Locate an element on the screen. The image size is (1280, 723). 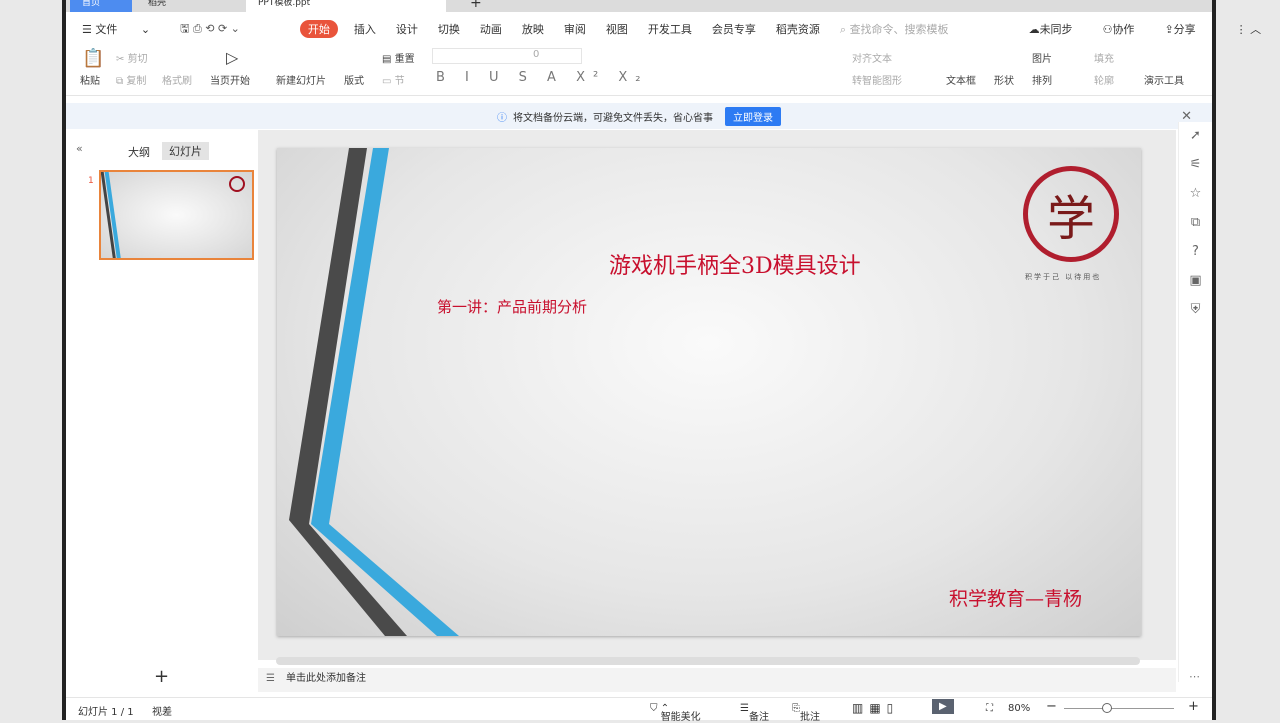
tab-daoke-resources: 稻壳资源 is located at coordinates (798, 29).